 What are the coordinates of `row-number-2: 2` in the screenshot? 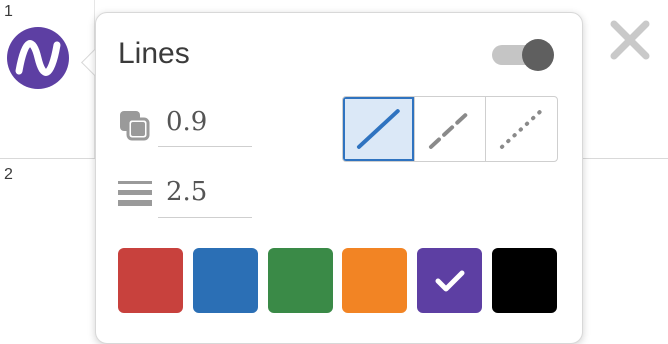 It's located at (8, 174).